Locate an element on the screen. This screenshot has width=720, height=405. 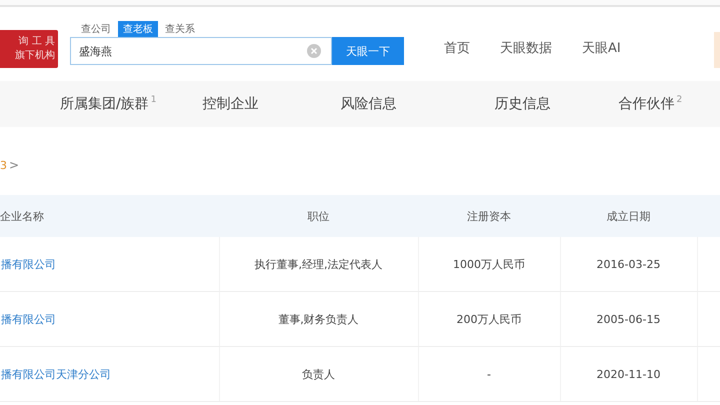
nav-link: 天眼数据 is located at coordinates (526, 48).